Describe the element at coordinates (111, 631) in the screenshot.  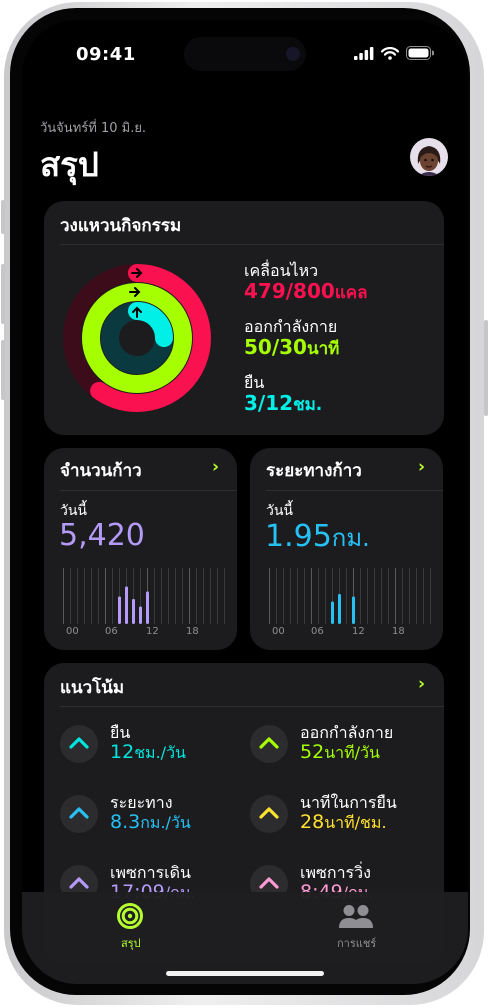
I see `steps-axis-label: 06` at that location.